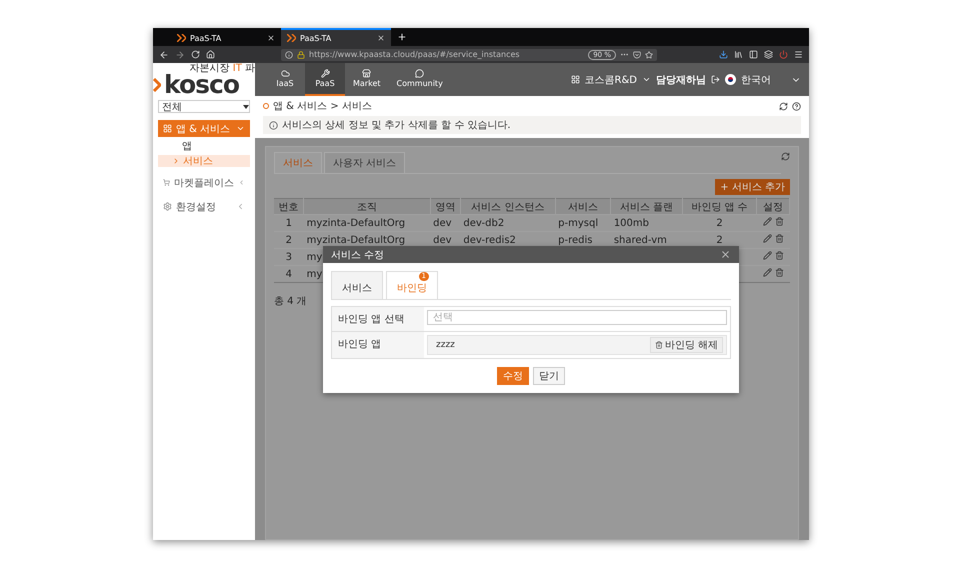 The height and width of the screenshot is (565, 962). Describe the element at coordinates (164, 55) in the screenshot. I see `back-icon` at that location.